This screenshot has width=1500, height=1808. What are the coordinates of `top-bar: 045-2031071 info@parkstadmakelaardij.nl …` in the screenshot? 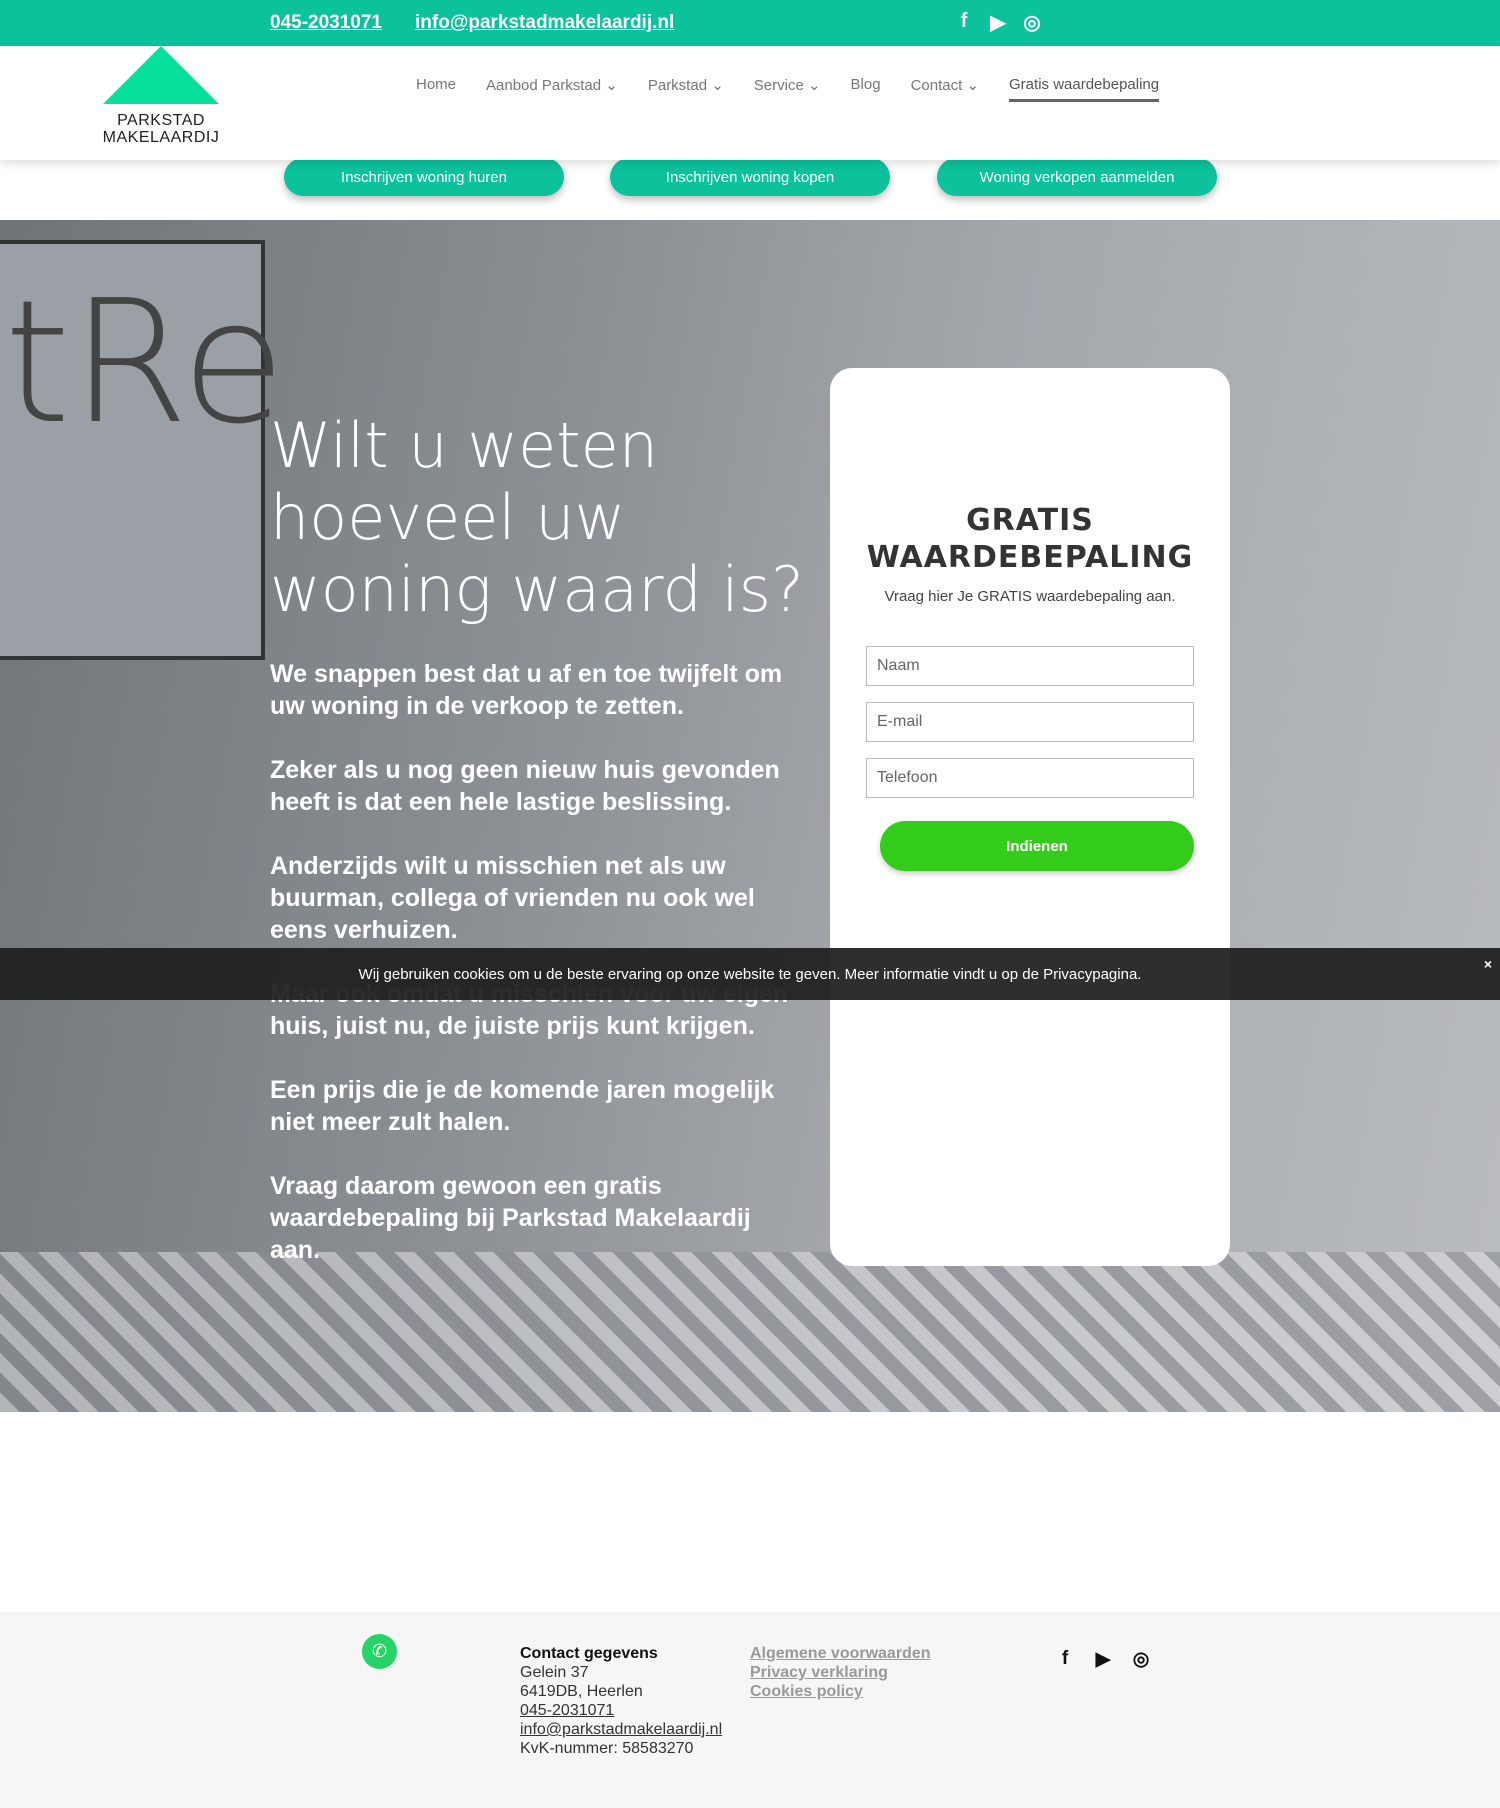 It's located at (750, 23).